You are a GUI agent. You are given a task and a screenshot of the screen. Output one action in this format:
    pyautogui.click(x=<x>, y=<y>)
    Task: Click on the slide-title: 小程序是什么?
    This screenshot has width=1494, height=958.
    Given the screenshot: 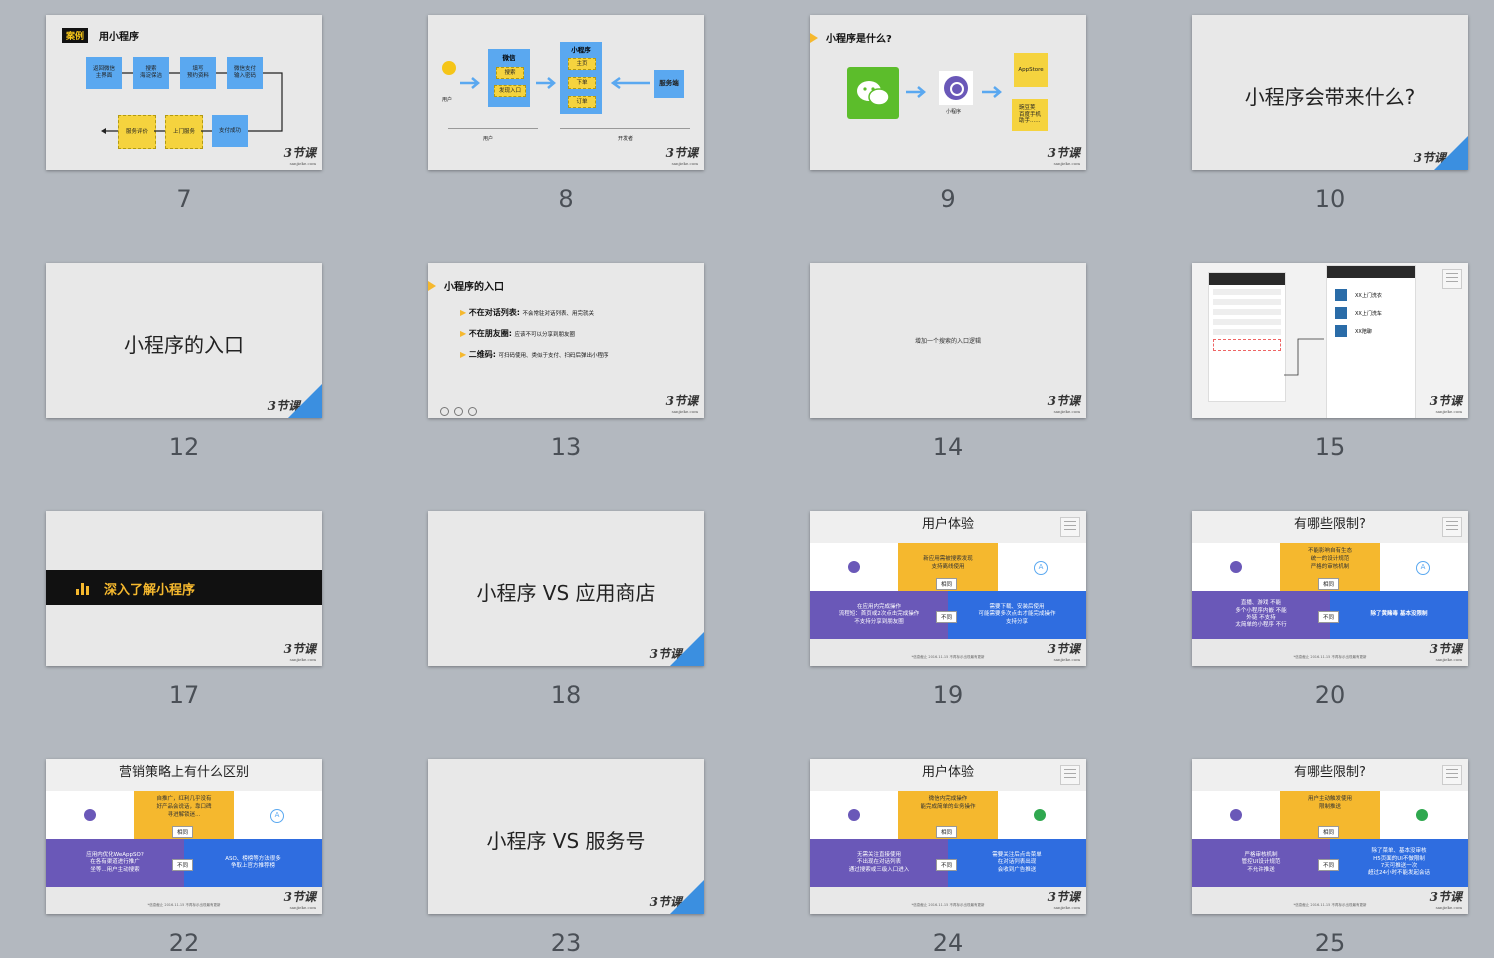 What is the action you would take?
    pyautogui.click(x=859, y=39)
    